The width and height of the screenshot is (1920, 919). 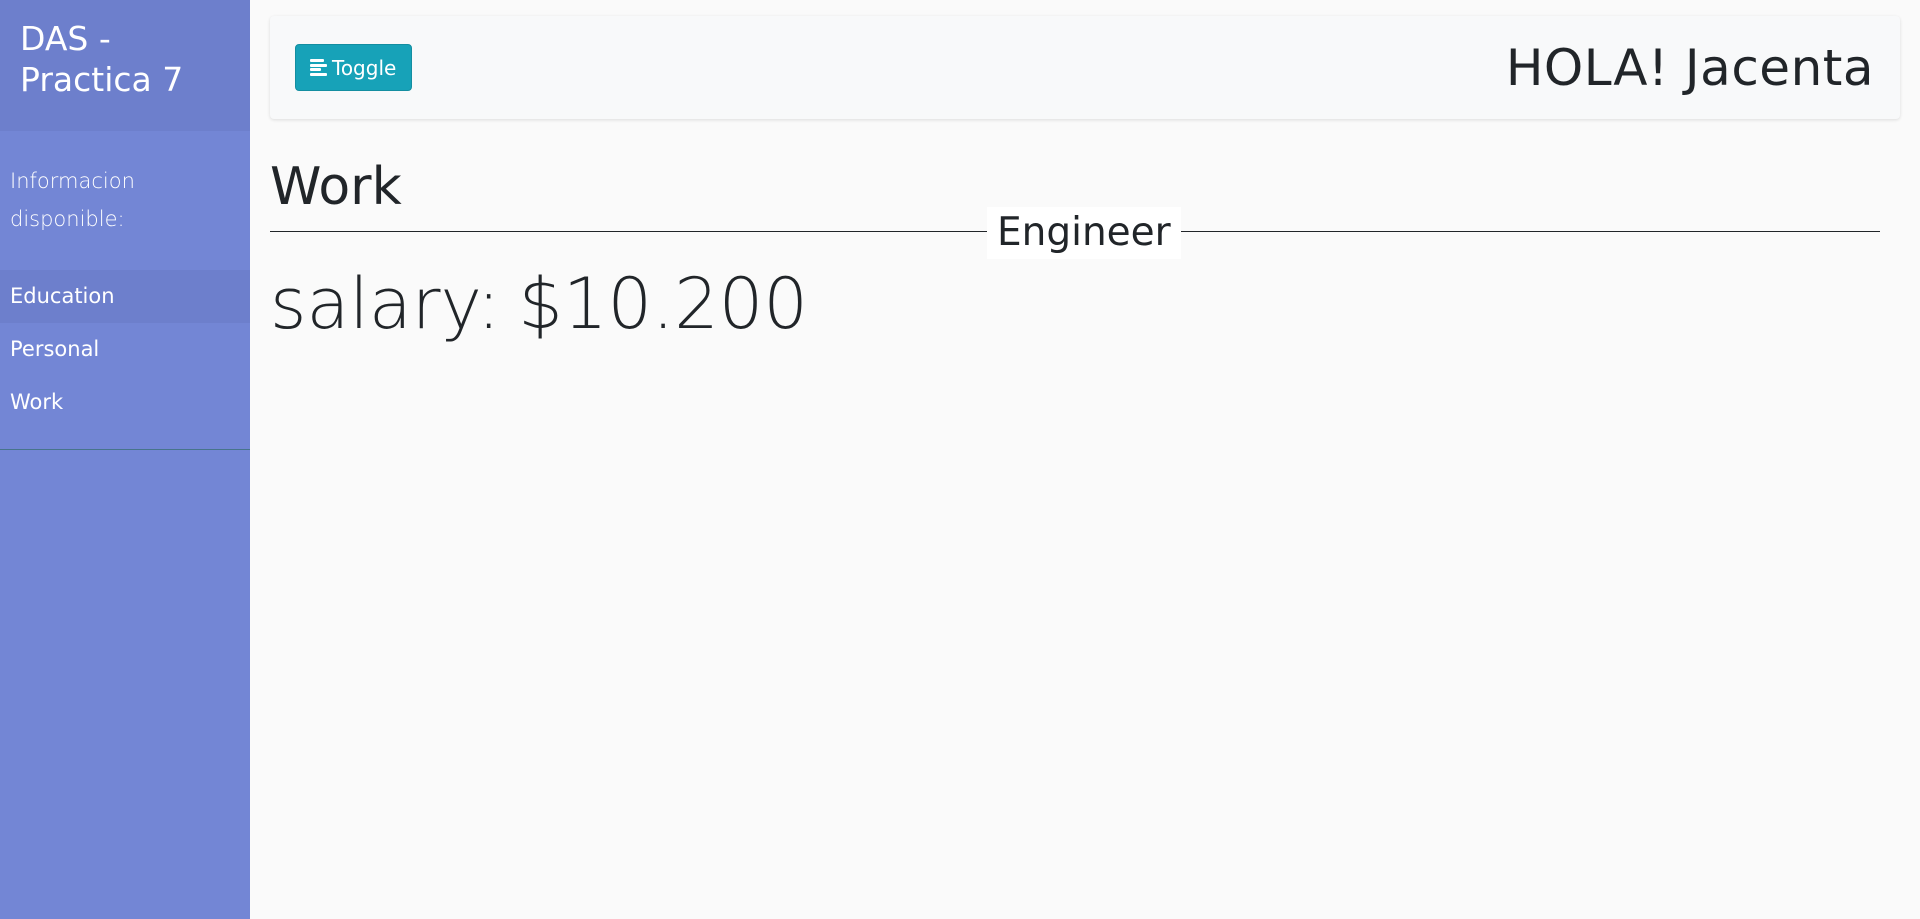 What do you see at coordinates (364, 67) in the screenshot?
I see `toggle-button-label: Toggle` at bounding box center [364, 67].